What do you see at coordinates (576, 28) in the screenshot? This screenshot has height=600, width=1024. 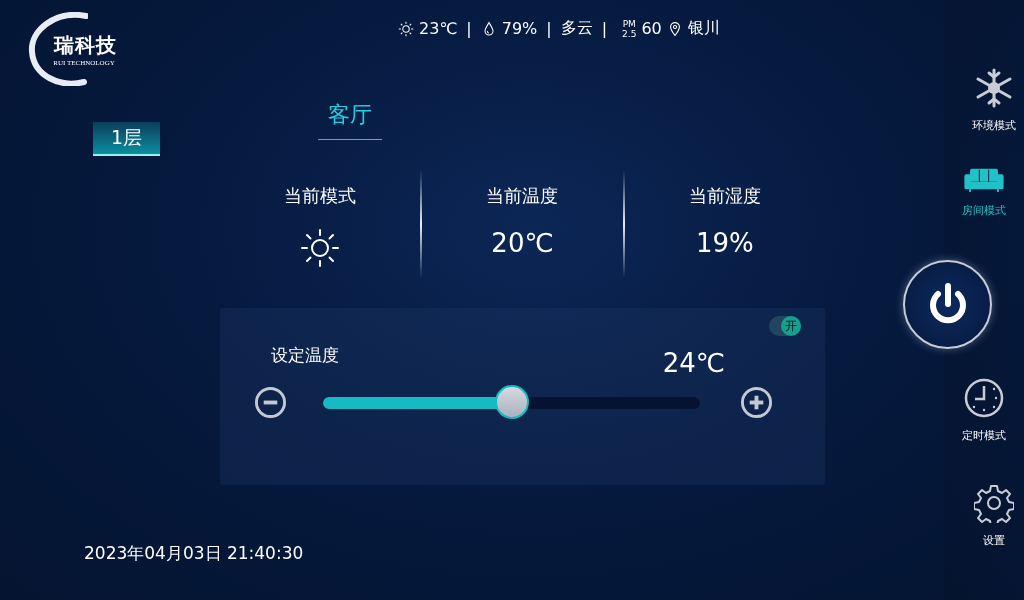 I see `weather-condition: 多云` at bounding box center [576, 28].